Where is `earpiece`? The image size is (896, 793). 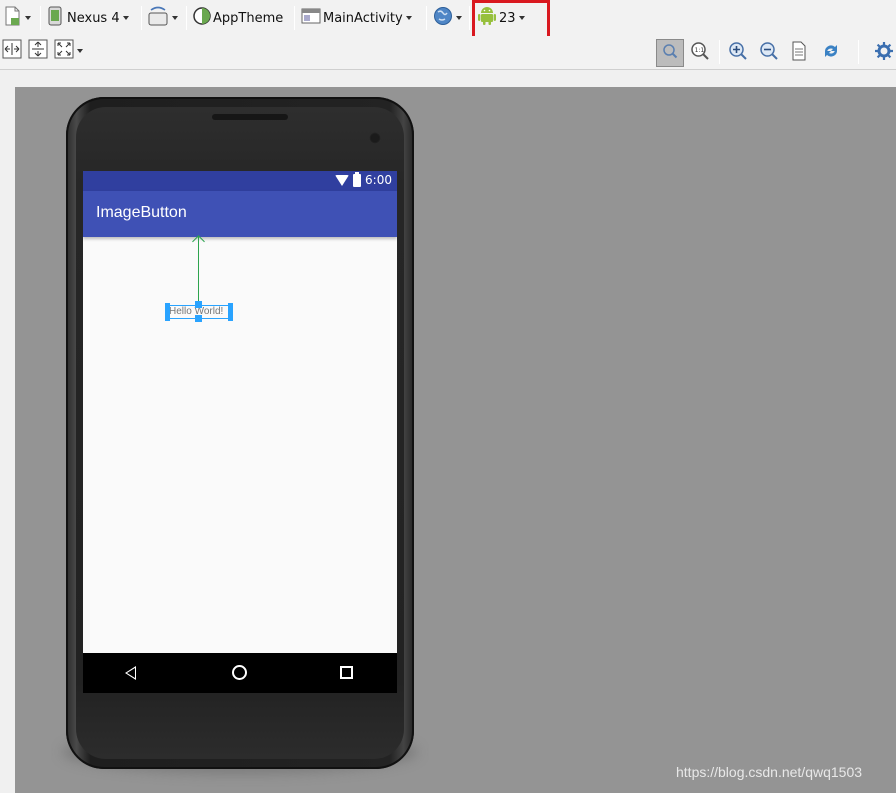 earpiece is located at coordinates (250, 117).